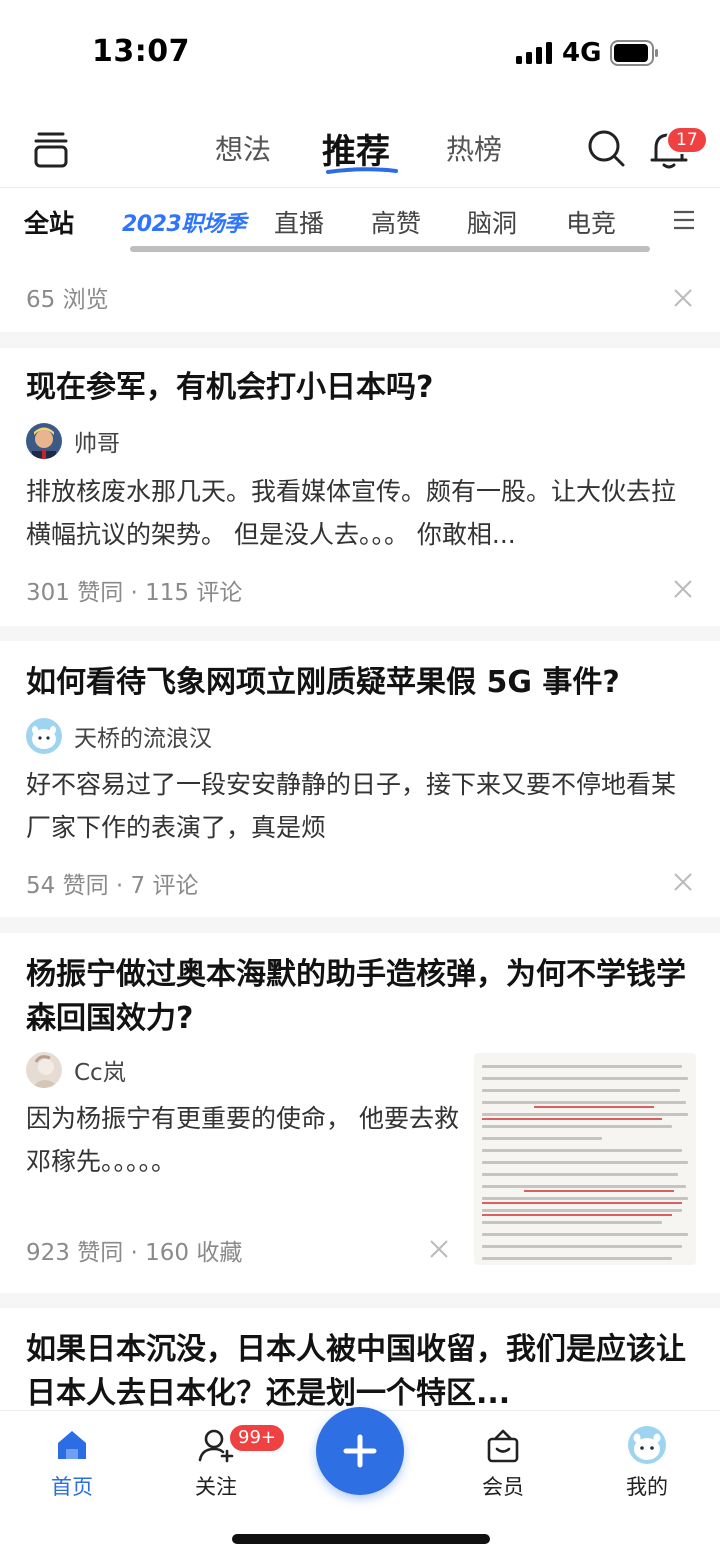 The width and height of the screenshot is (720, 1561). I want to click on tab-hot-list: 热榜, so click(474, 148).